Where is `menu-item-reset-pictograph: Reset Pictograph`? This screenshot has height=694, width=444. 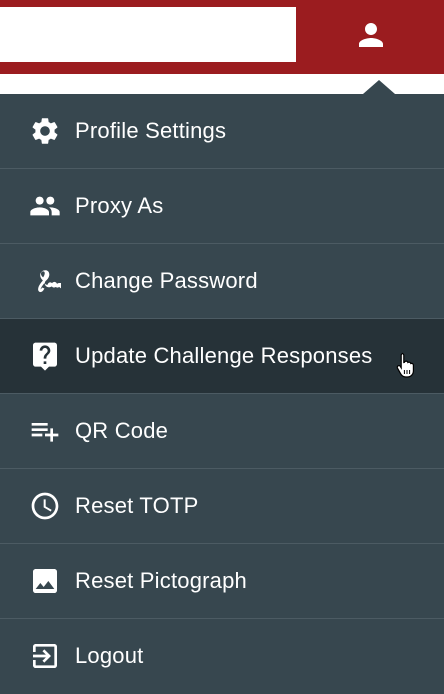 menu-item-reset-pictograph: Reset Pictograph is located at coordinates (222, 581).